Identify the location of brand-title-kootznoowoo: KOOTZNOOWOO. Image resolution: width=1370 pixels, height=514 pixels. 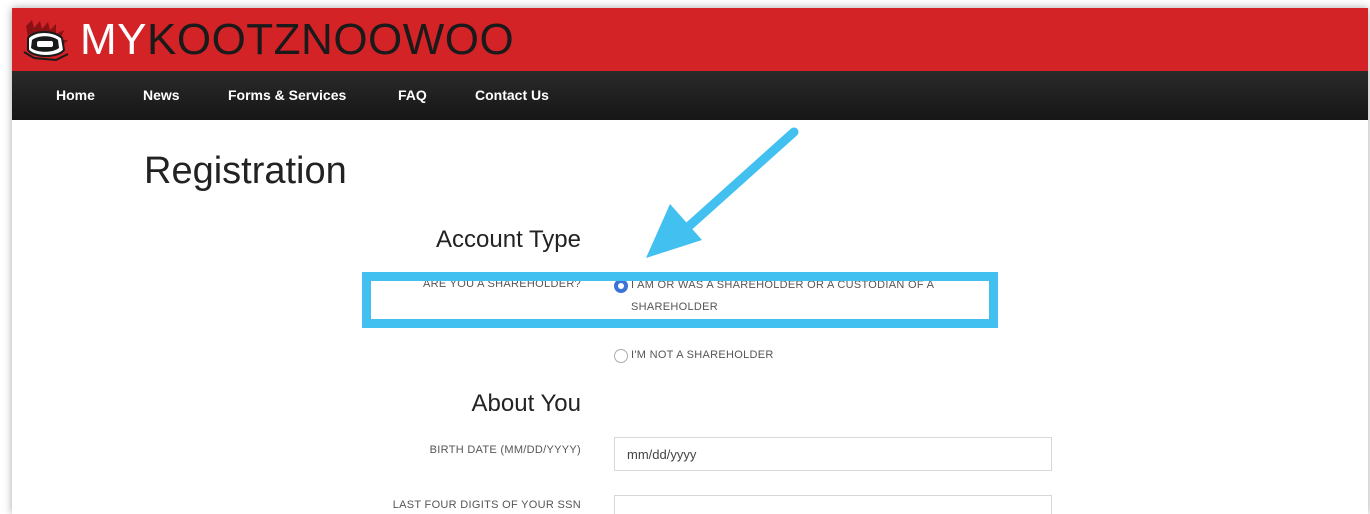
(331, 39).